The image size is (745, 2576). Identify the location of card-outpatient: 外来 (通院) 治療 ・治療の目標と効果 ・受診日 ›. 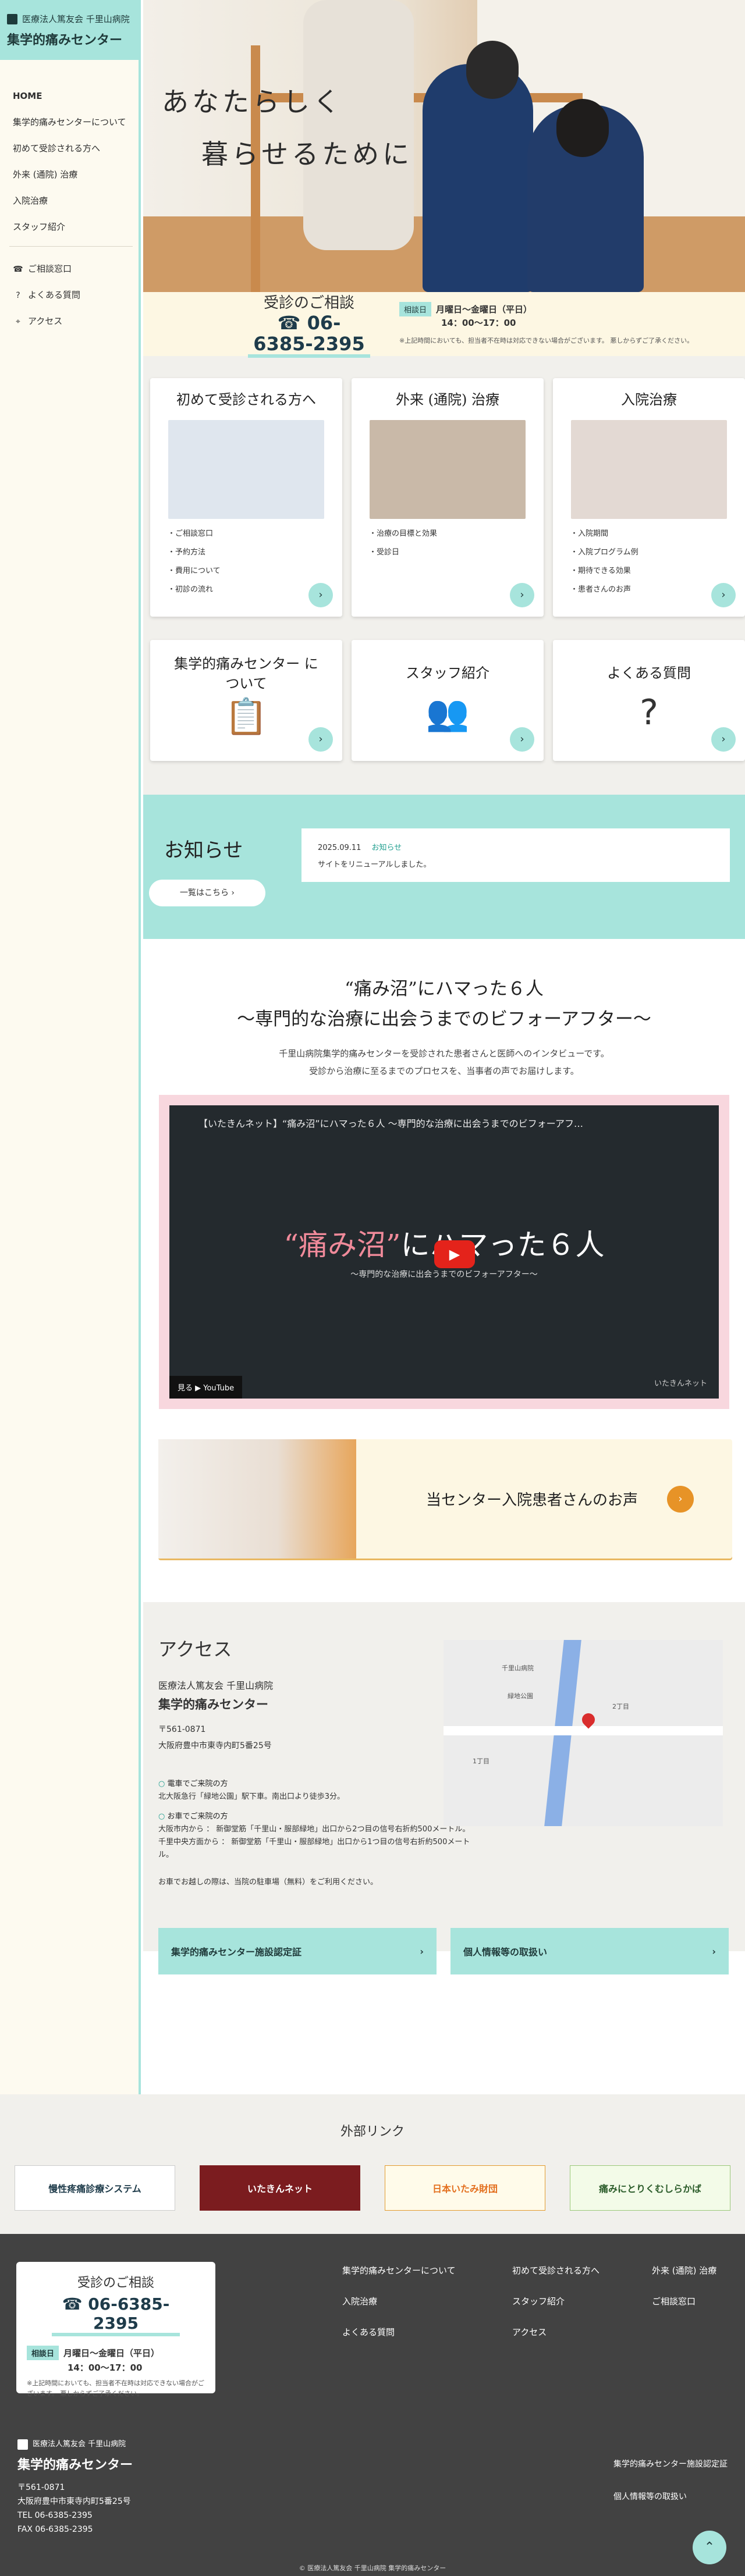
(448, 497).